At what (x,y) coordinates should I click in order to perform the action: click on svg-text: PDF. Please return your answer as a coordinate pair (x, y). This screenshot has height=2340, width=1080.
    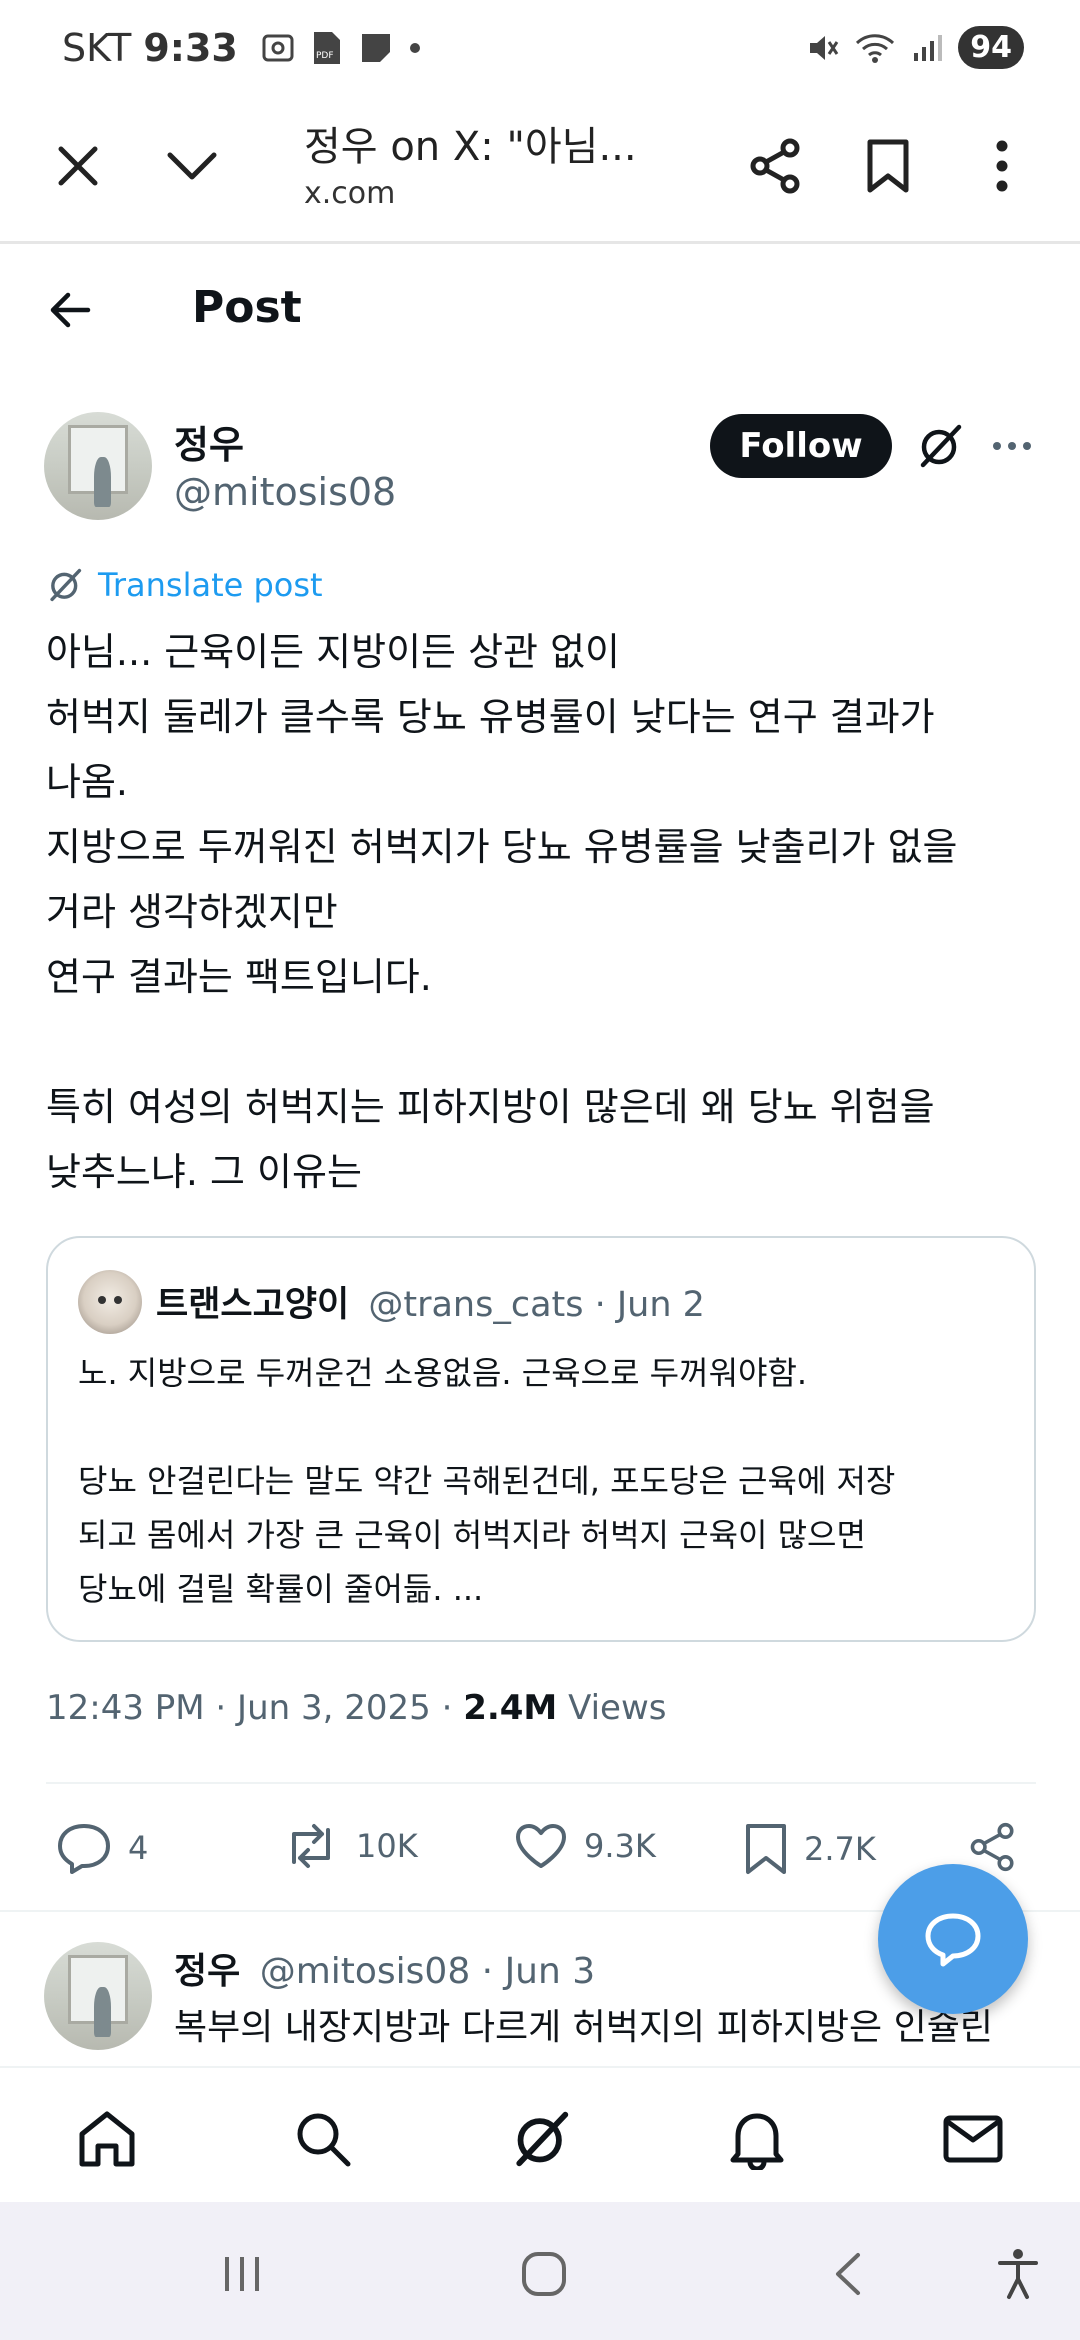
    Looking at the image, I should click on (325, 56).